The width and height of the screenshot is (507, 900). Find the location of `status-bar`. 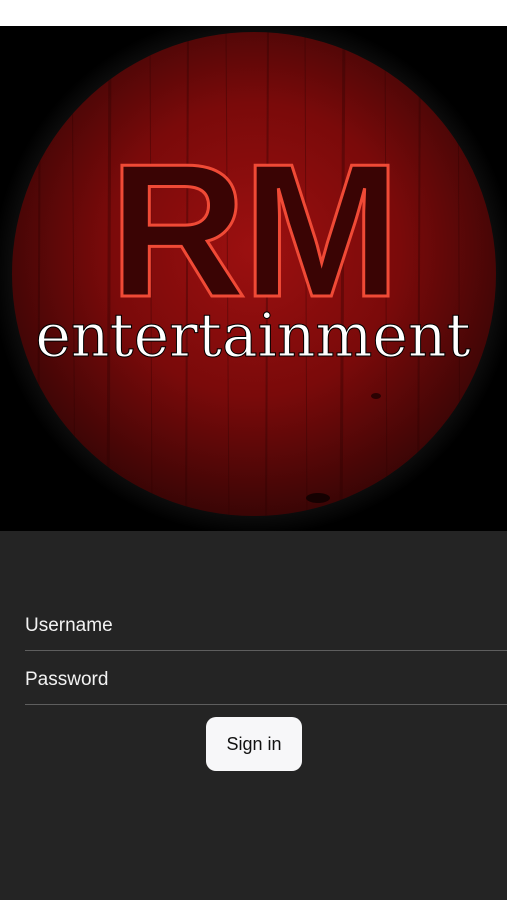

status-bar is located at coordinates (253, 13).